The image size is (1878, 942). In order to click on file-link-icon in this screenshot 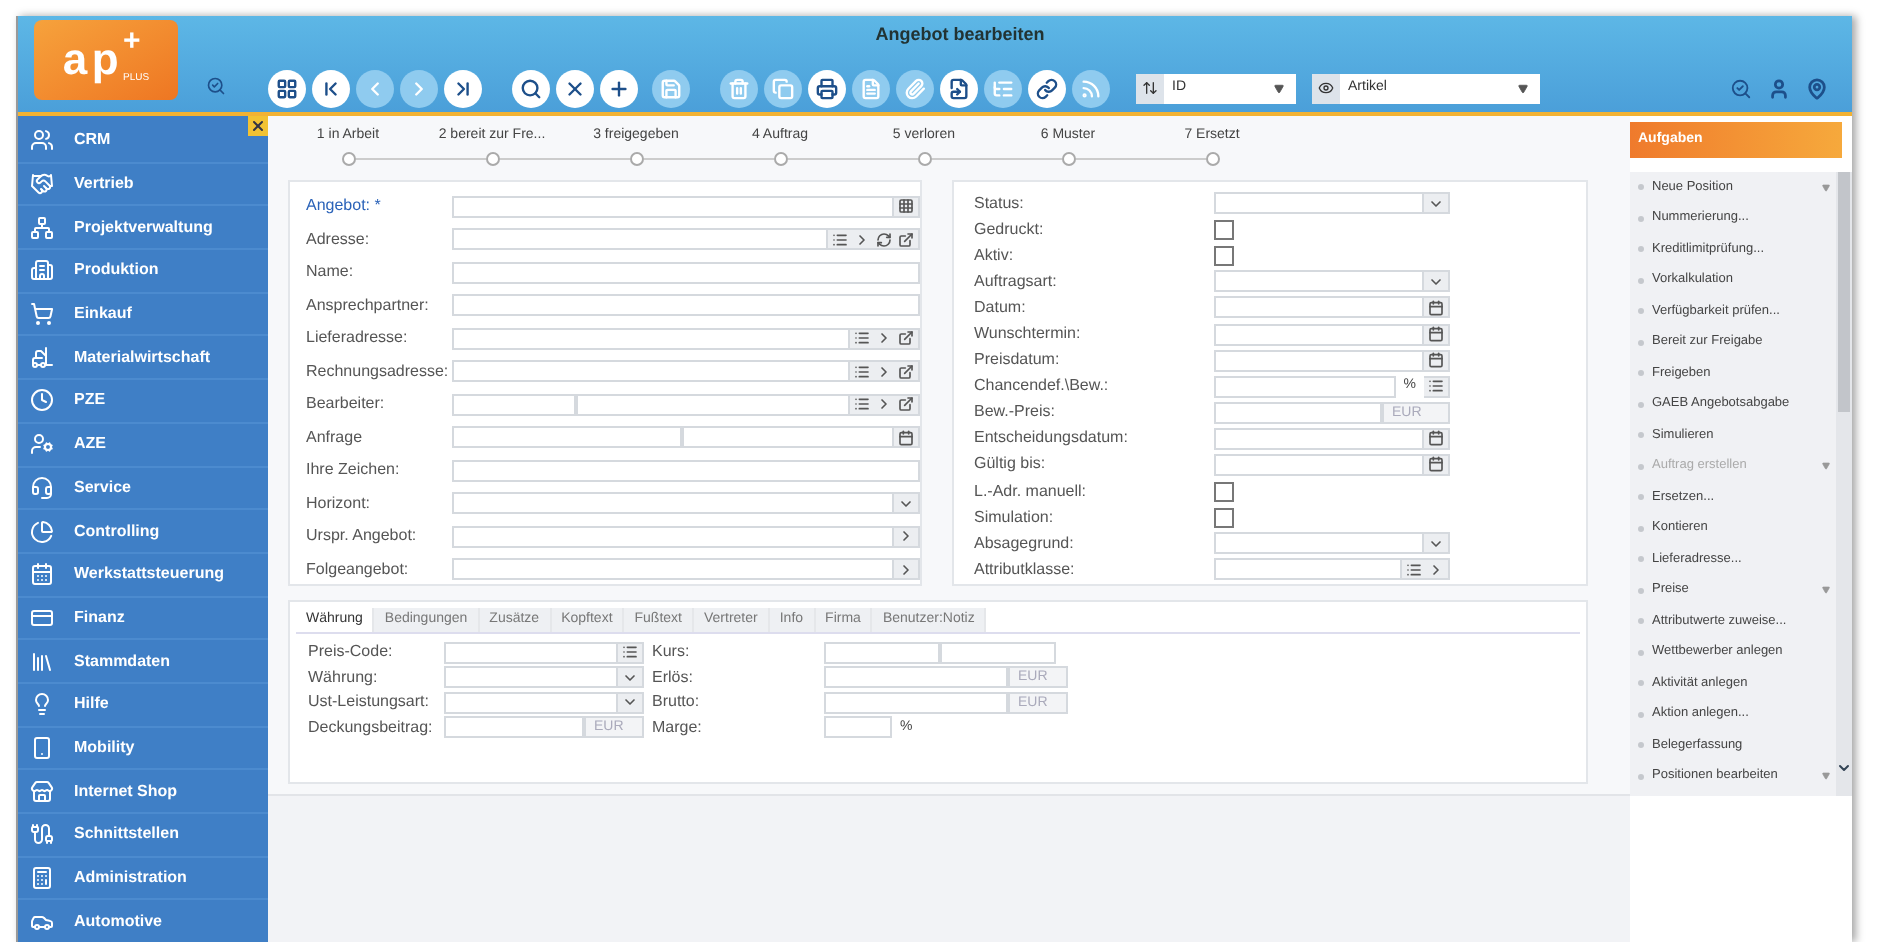, I will do `click(959, 88)`.